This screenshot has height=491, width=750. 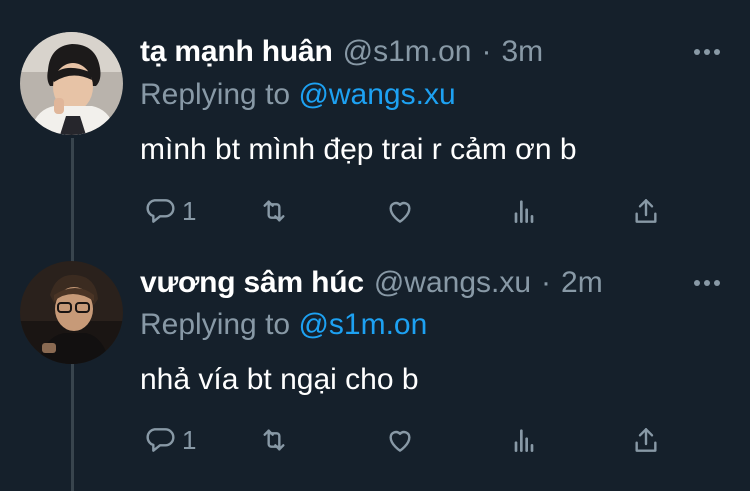 I want to click on display-name: vương sâm húc, so click(x=252, y=283).